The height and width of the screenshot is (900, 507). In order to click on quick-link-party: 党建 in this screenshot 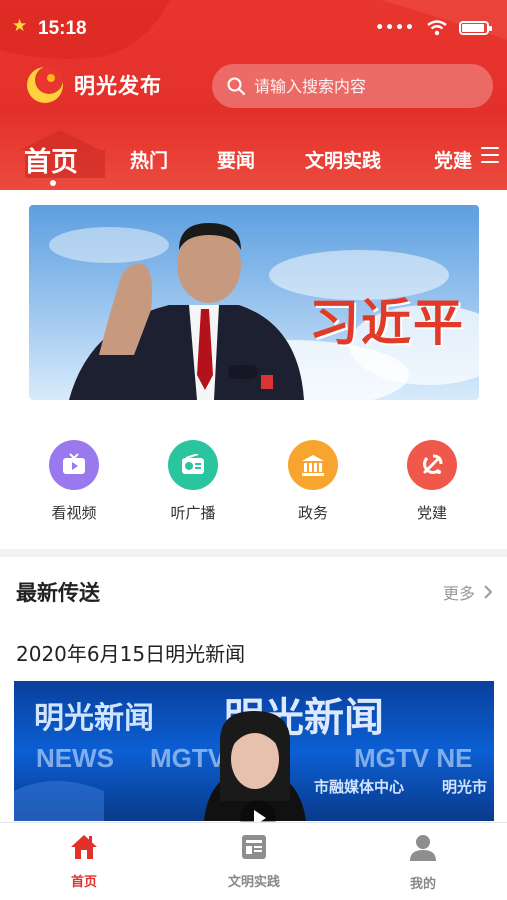, I will do `click(432, 481)`.